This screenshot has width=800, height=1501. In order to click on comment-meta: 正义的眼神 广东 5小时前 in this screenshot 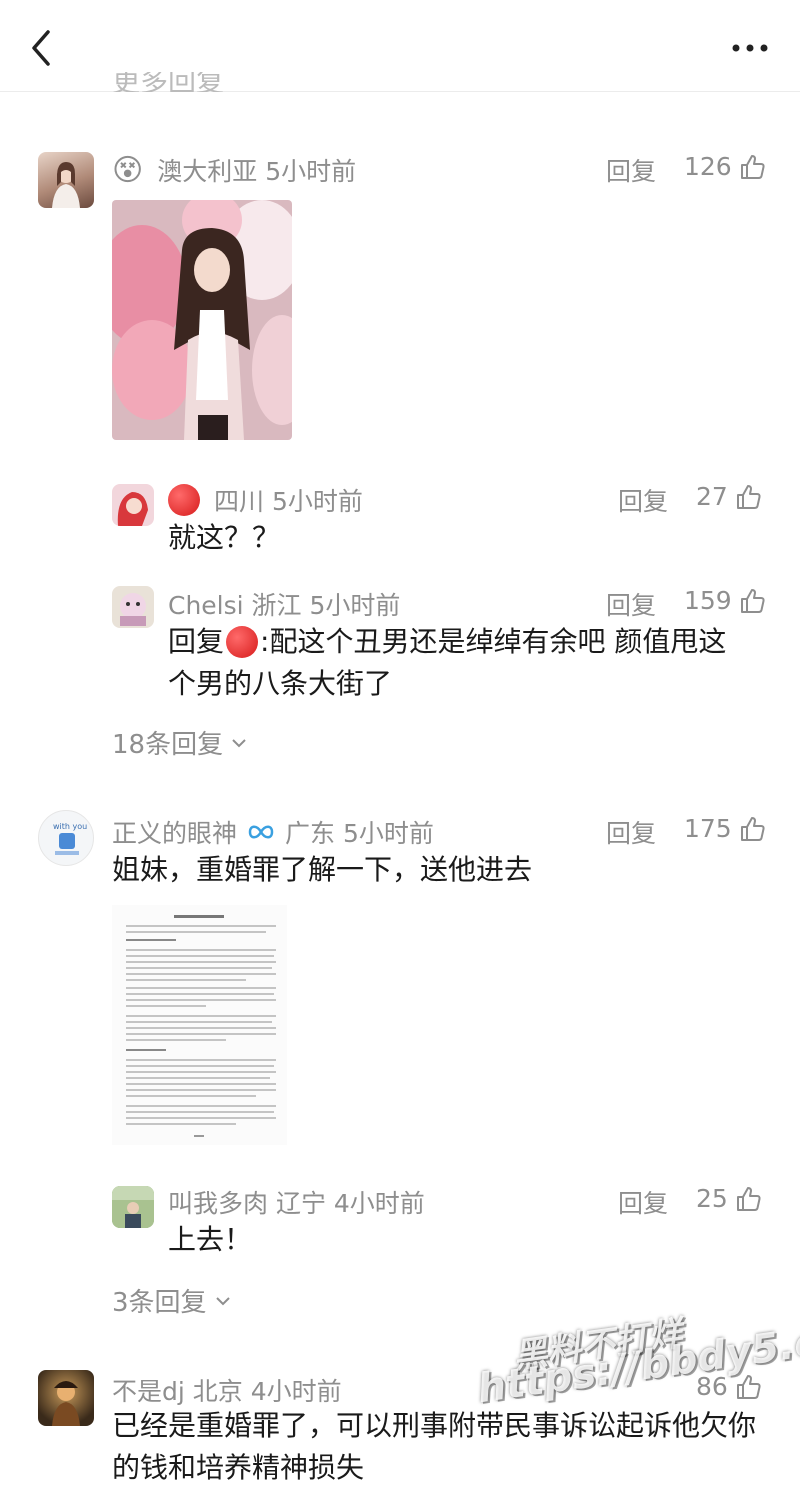, I will do `click(273, 832)`.